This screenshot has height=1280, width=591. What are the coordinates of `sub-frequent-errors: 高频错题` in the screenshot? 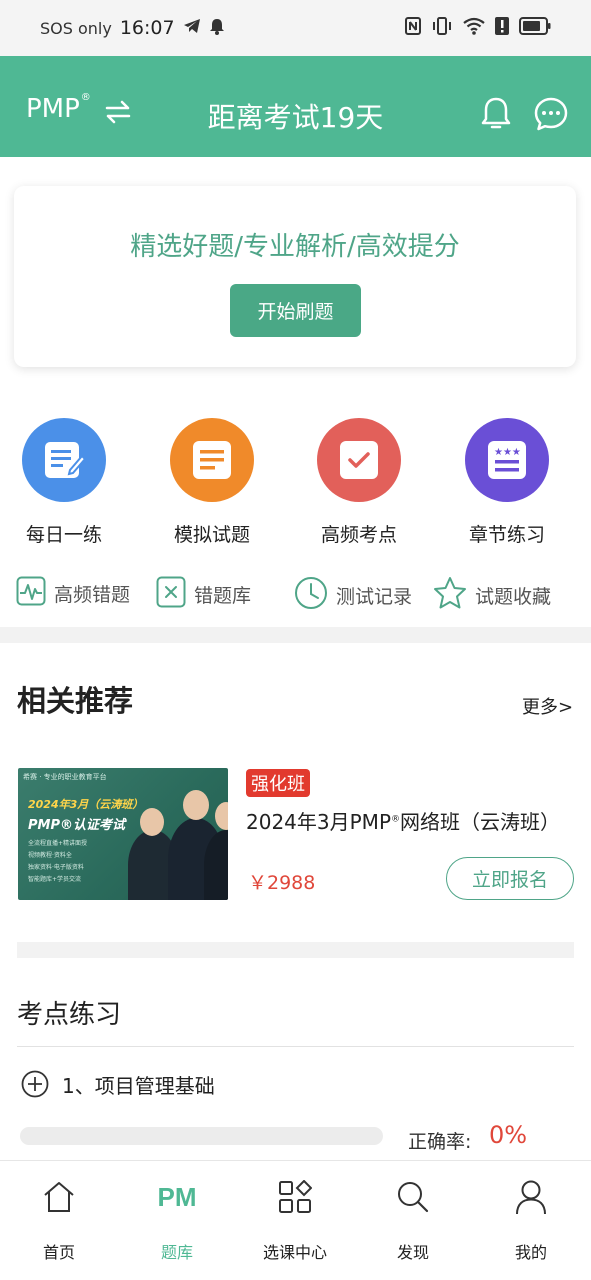 It's located at (73, 593).